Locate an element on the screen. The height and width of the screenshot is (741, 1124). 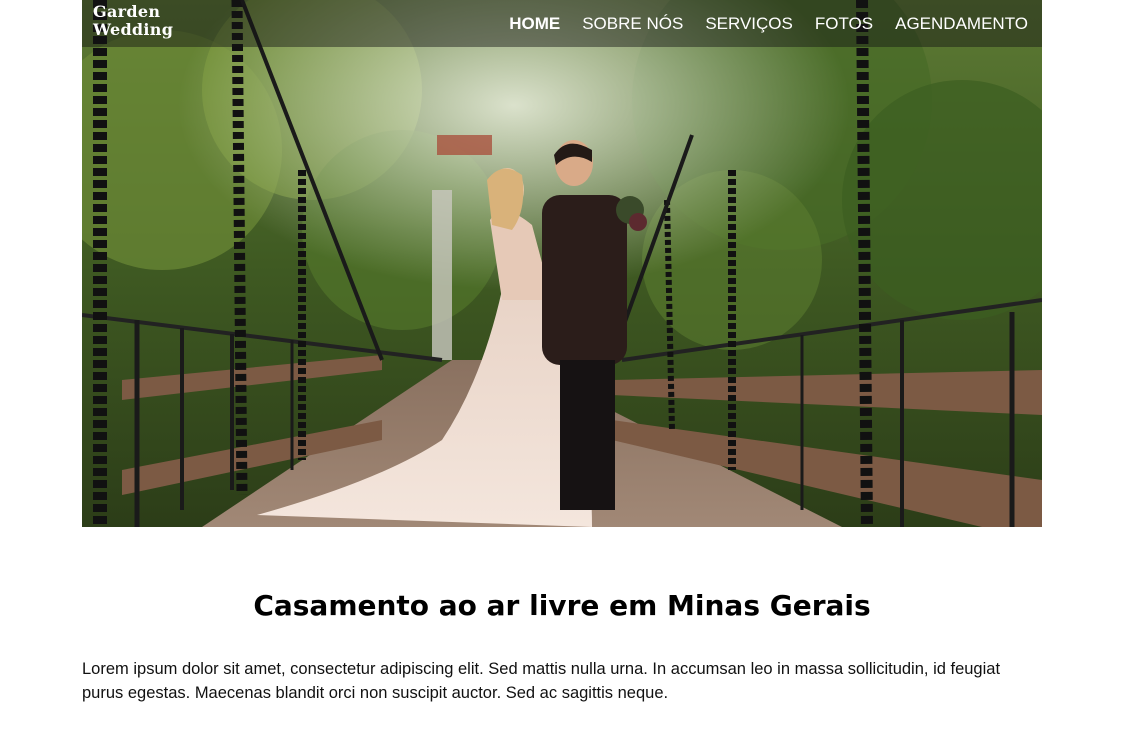
brand-line-2: Wedding is located at coordinates (133, 29).